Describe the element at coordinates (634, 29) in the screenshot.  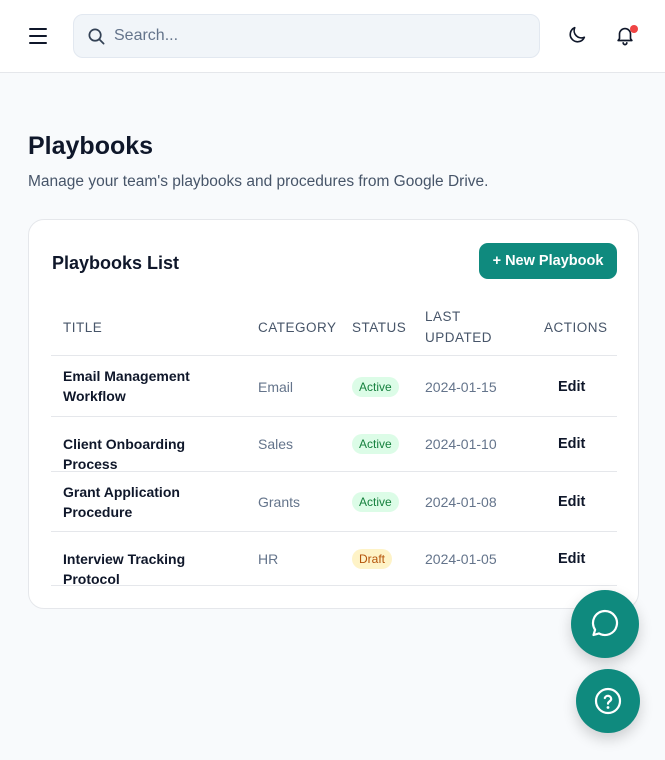
I see `notification-dot` at that location.